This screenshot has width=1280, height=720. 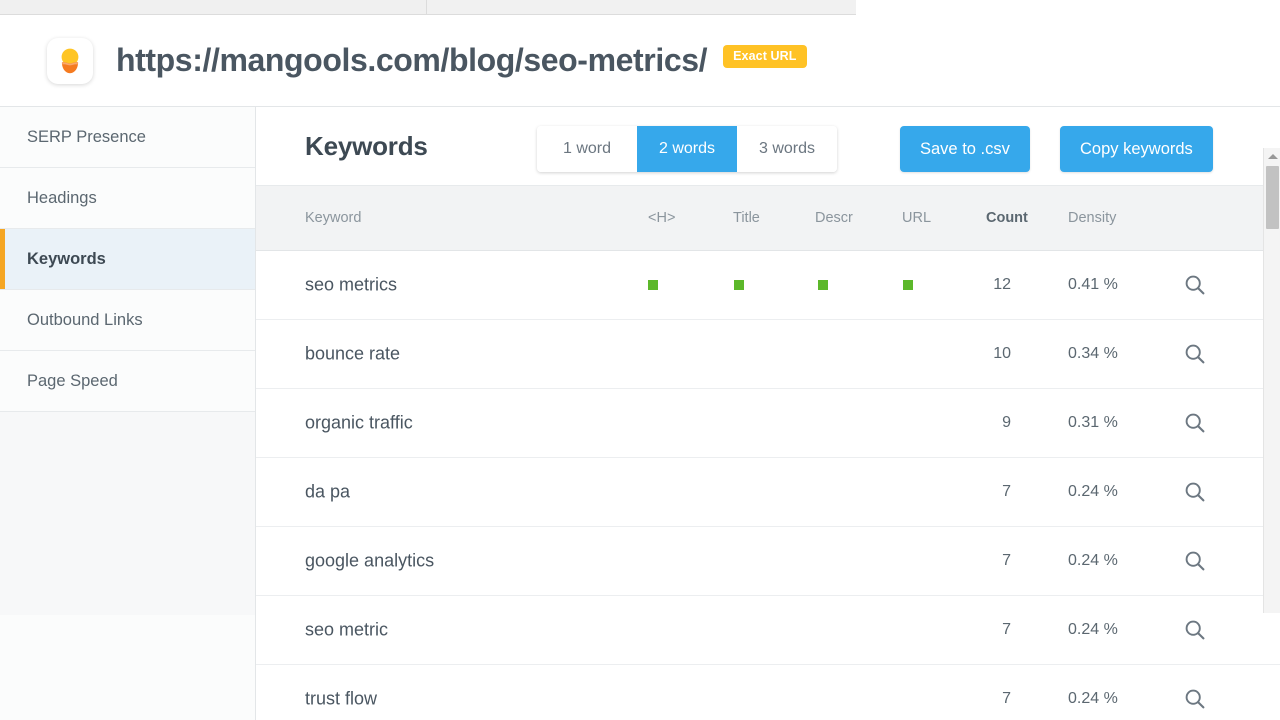 I want to click on cell-keyword: da pa, so click(x=328, y=491).